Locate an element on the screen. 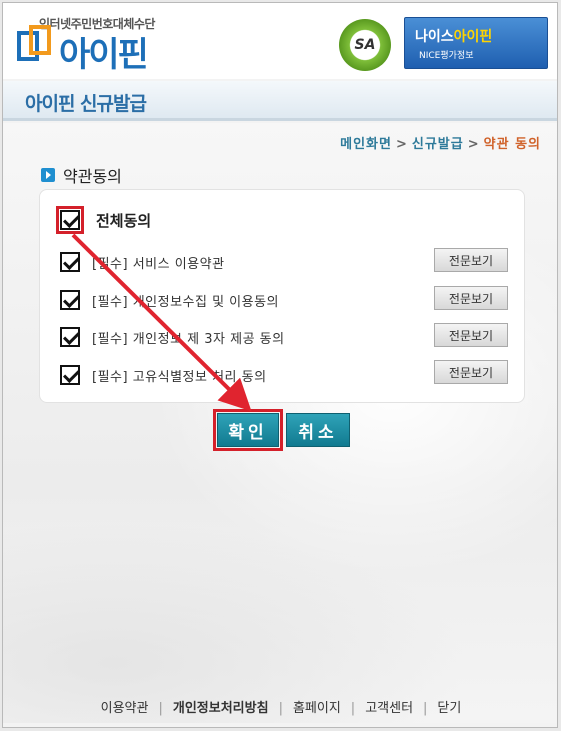  logo-text: 아이핀 is located at coordinates (104, 55).